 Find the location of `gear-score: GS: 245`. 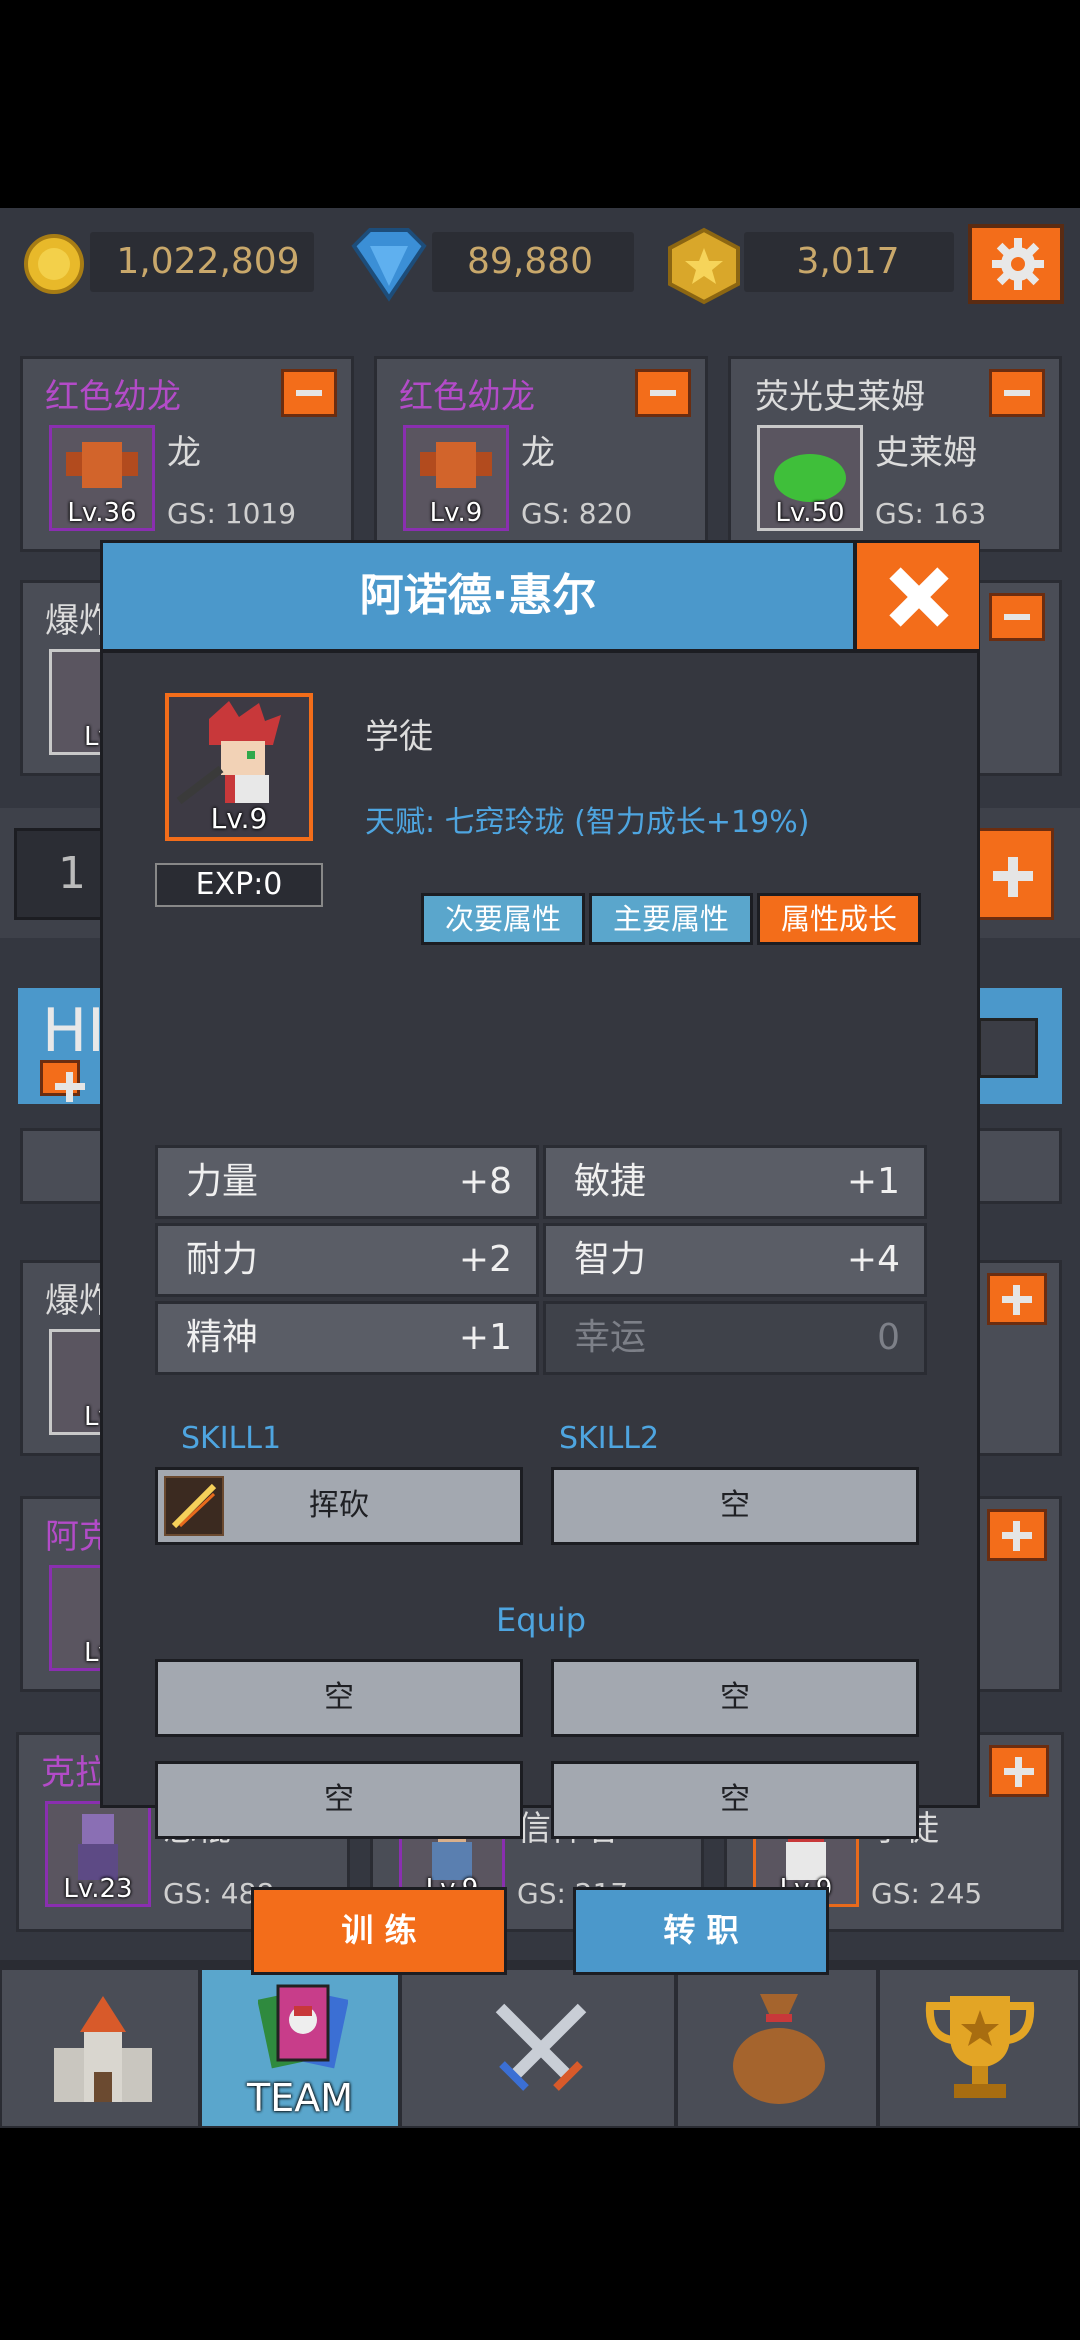

gear-score: GS: 245 is located at coordinates (927, 1893).